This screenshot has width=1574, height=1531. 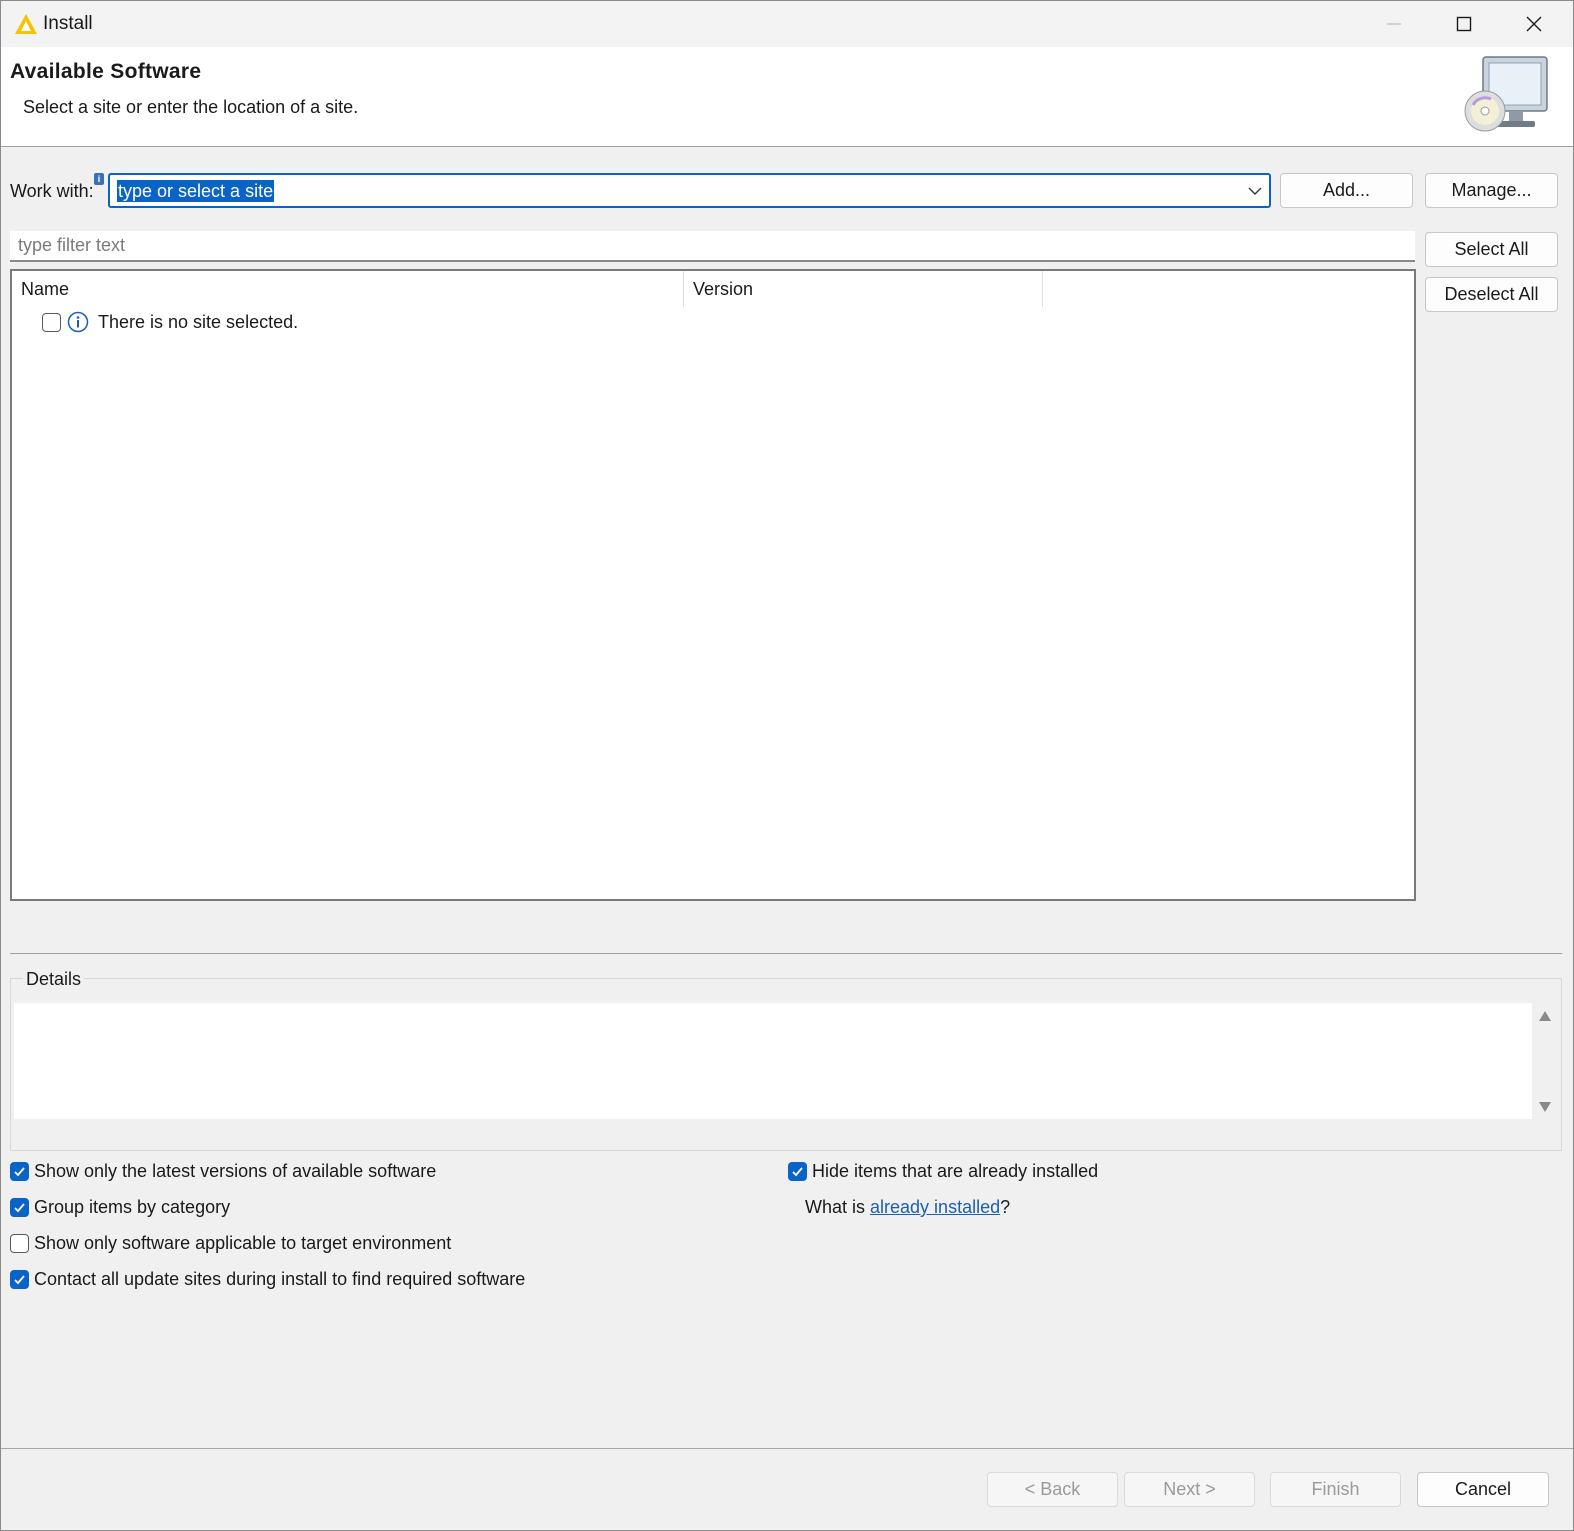 I want to click on content-assist-icon: i, so click(x=99, y=179).